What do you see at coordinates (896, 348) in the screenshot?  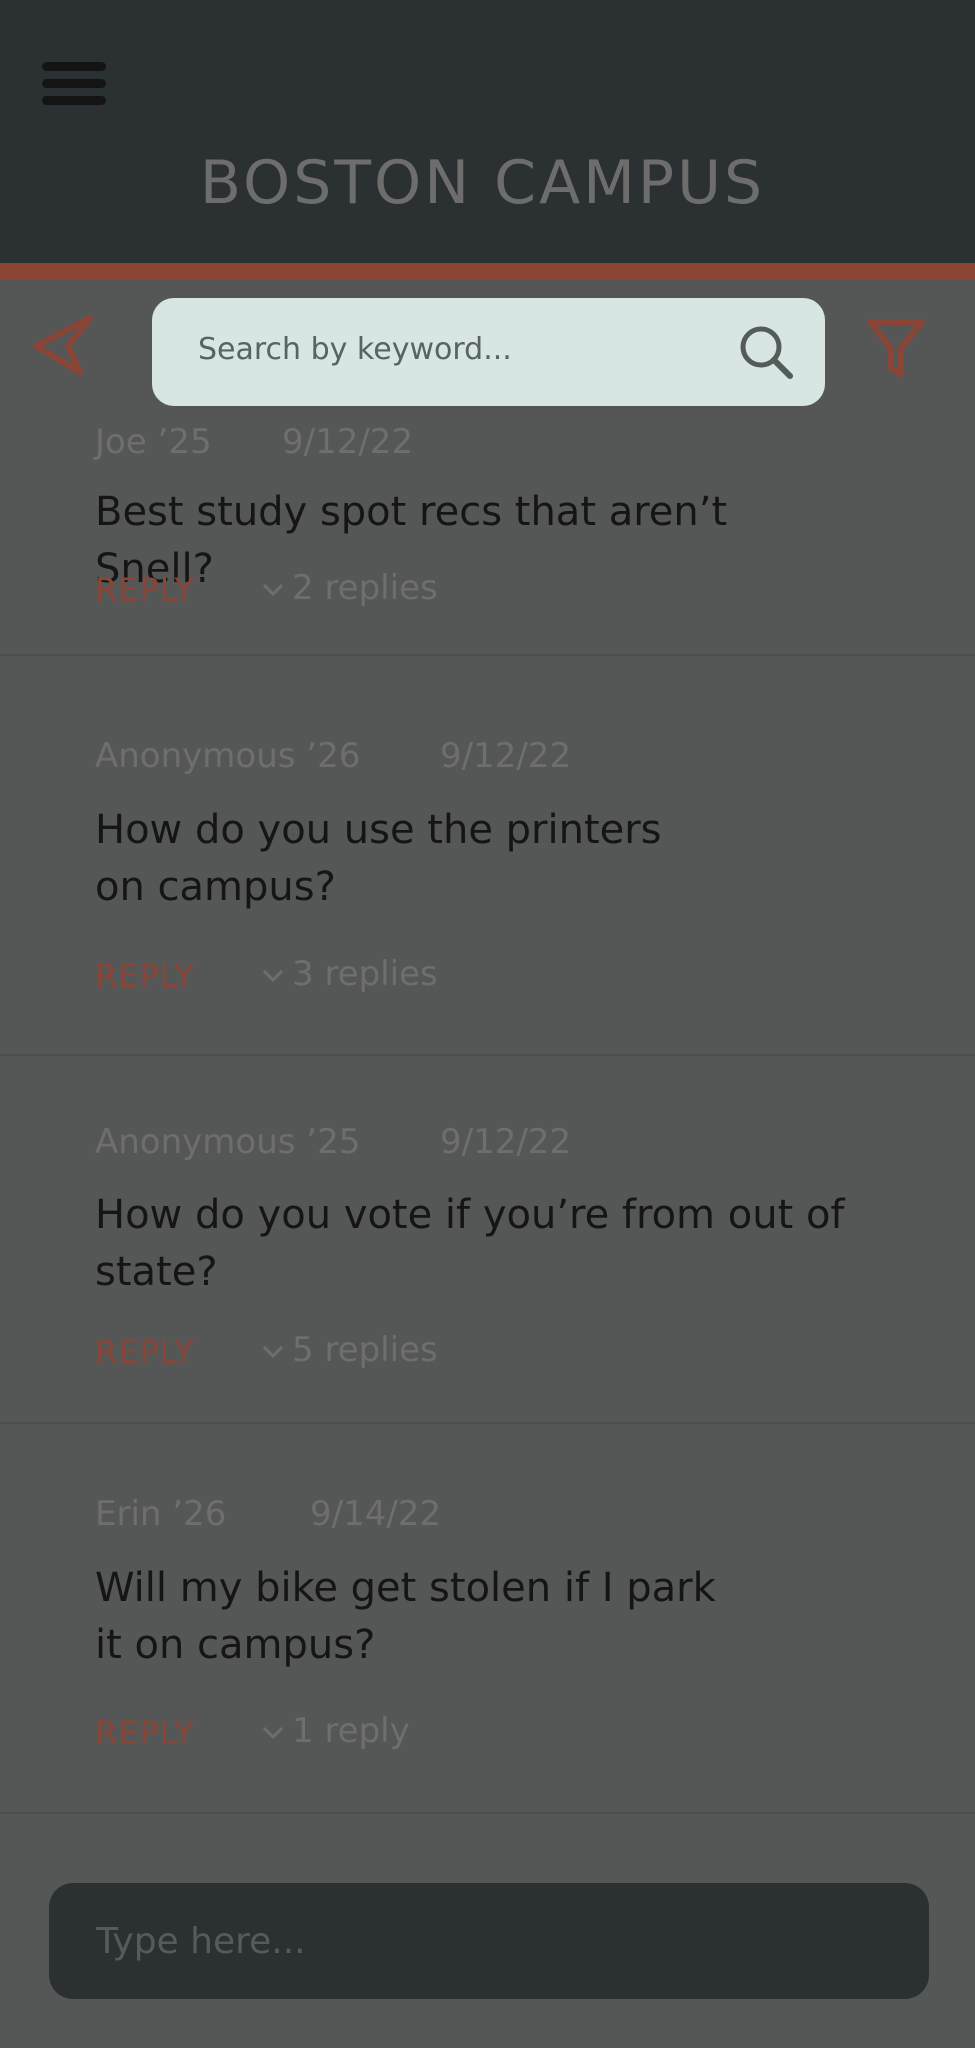 I see `filter-funnel-icon` at bounding box center [896, 348].